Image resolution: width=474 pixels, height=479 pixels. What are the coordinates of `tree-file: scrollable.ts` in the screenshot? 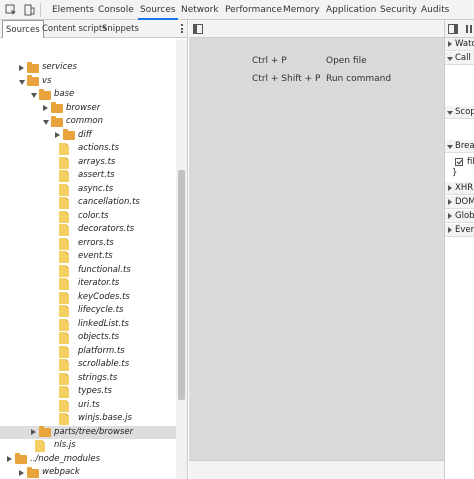 It's located at (88, 365).